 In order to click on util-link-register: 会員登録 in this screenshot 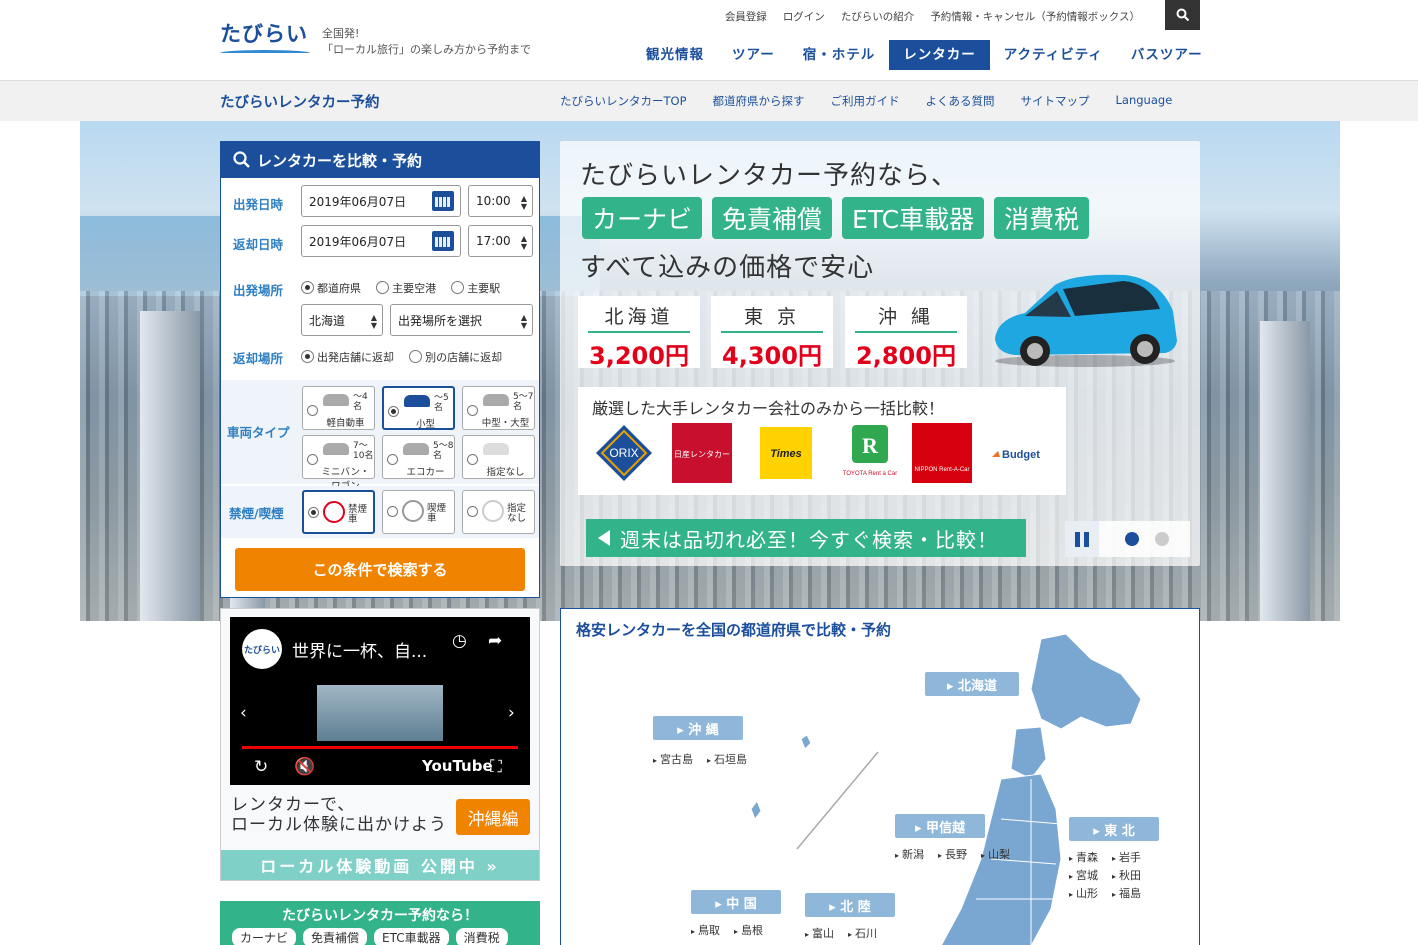, I will do `click(746, 16)`.